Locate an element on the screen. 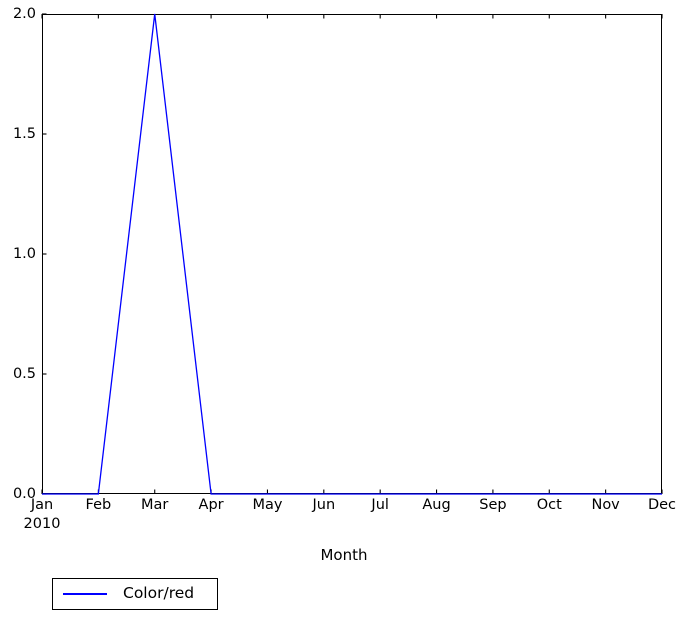 This screenshot has height=621, width=688. x-tick-label: Jan is located at coordinates (42, 505).